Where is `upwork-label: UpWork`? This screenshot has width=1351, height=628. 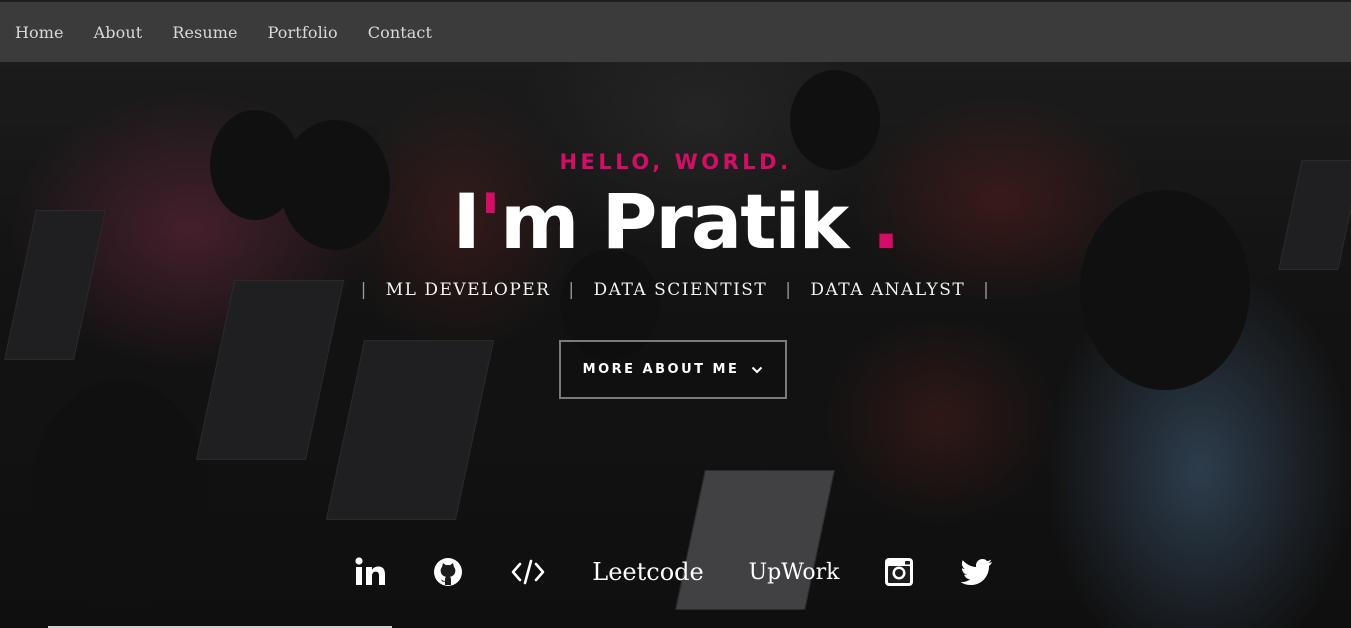
upwork-label: UpWork is located at coordinates (794, 572).